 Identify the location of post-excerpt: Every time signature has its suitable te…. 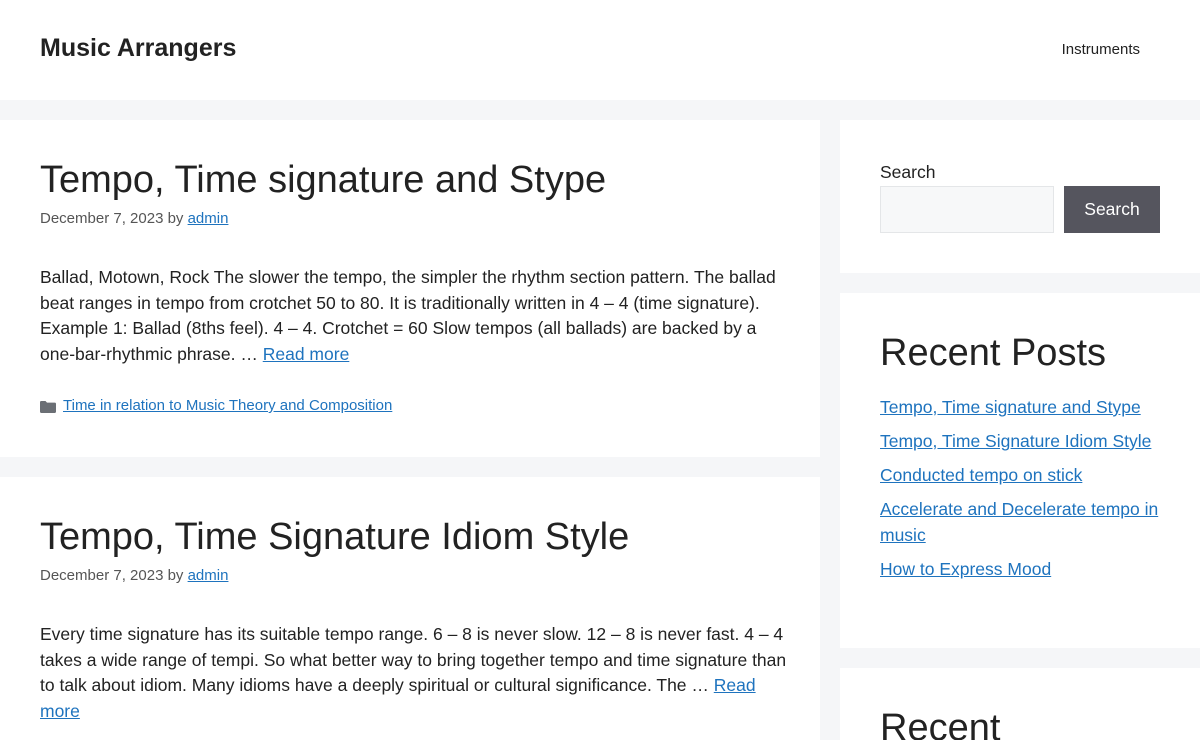
(415, 673).